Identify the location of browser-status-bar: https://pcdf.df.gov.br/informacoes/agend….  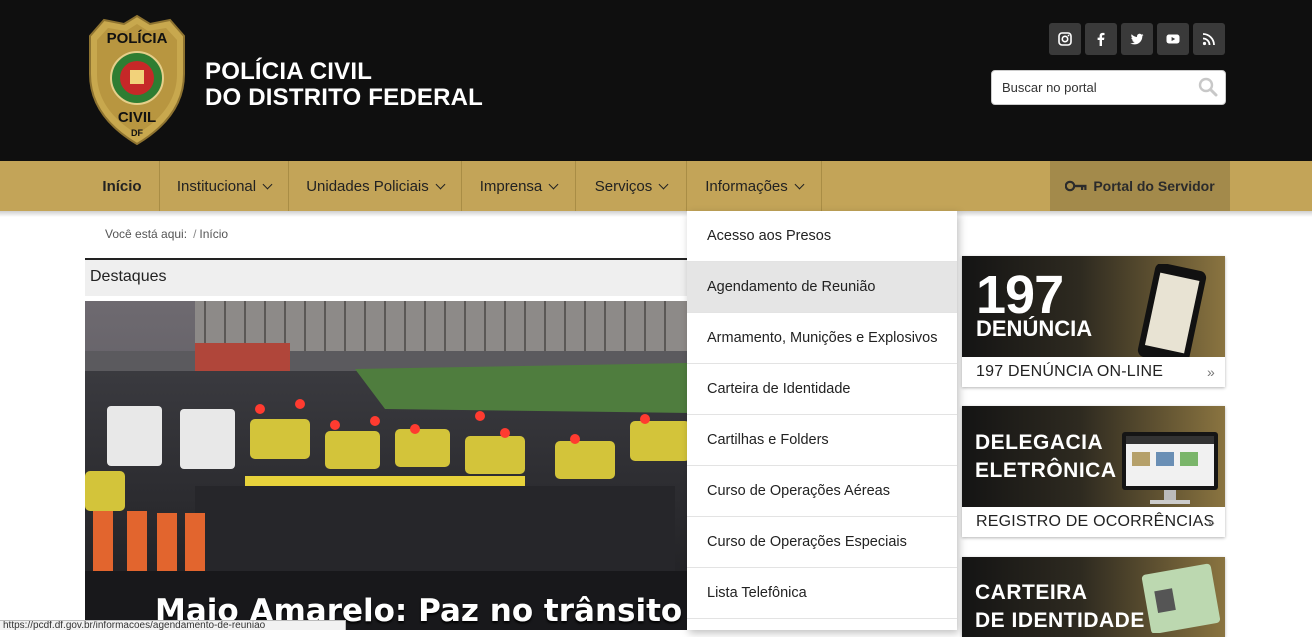
(173, 625).